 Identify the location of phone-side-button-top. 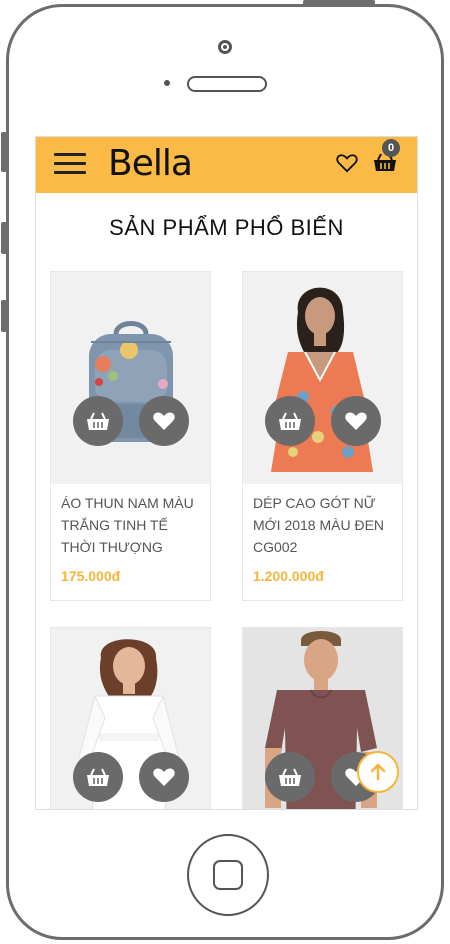
(339, 2).